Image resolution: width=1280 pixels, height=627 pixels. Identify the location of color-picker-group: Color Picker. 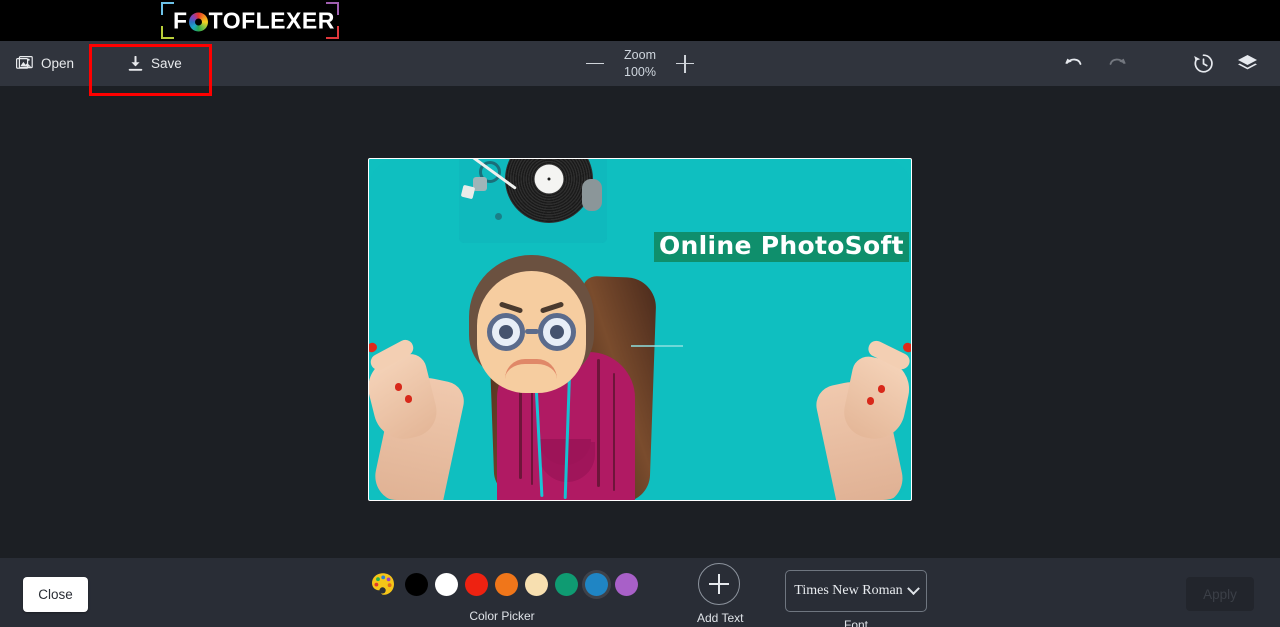
(508, 594).